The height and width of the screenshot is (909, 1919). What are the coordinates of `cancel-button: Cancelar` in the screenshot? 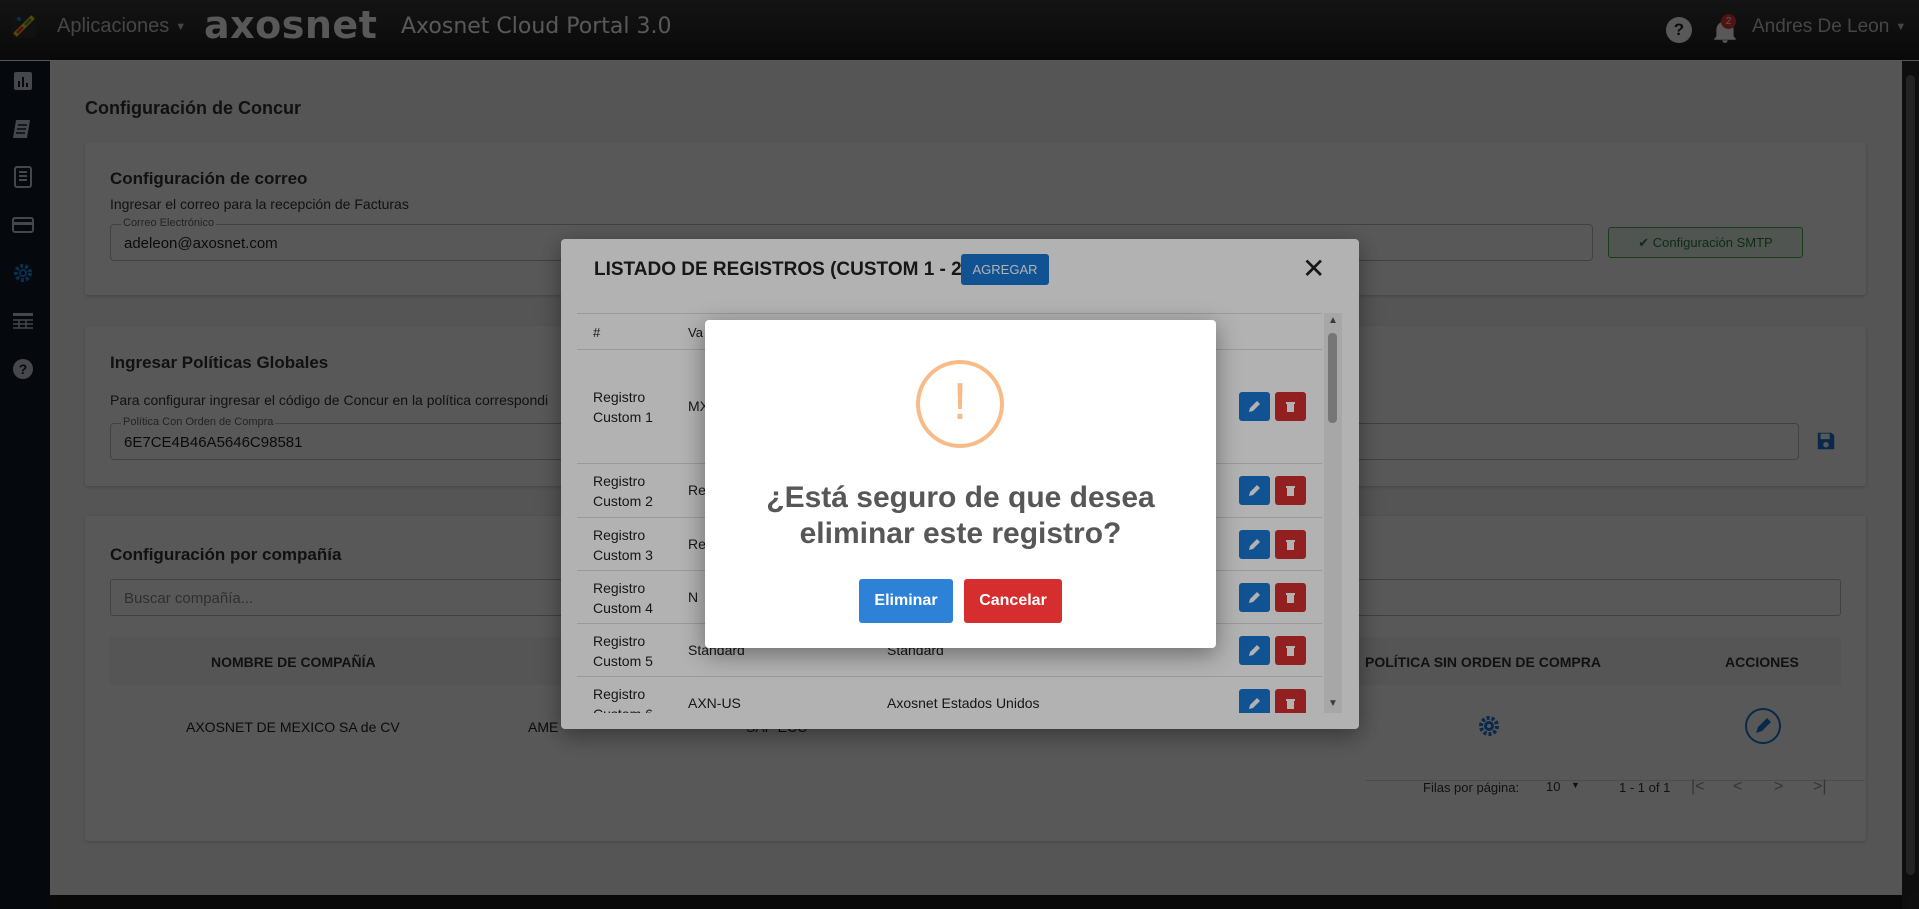 It's located at (1013, 601).